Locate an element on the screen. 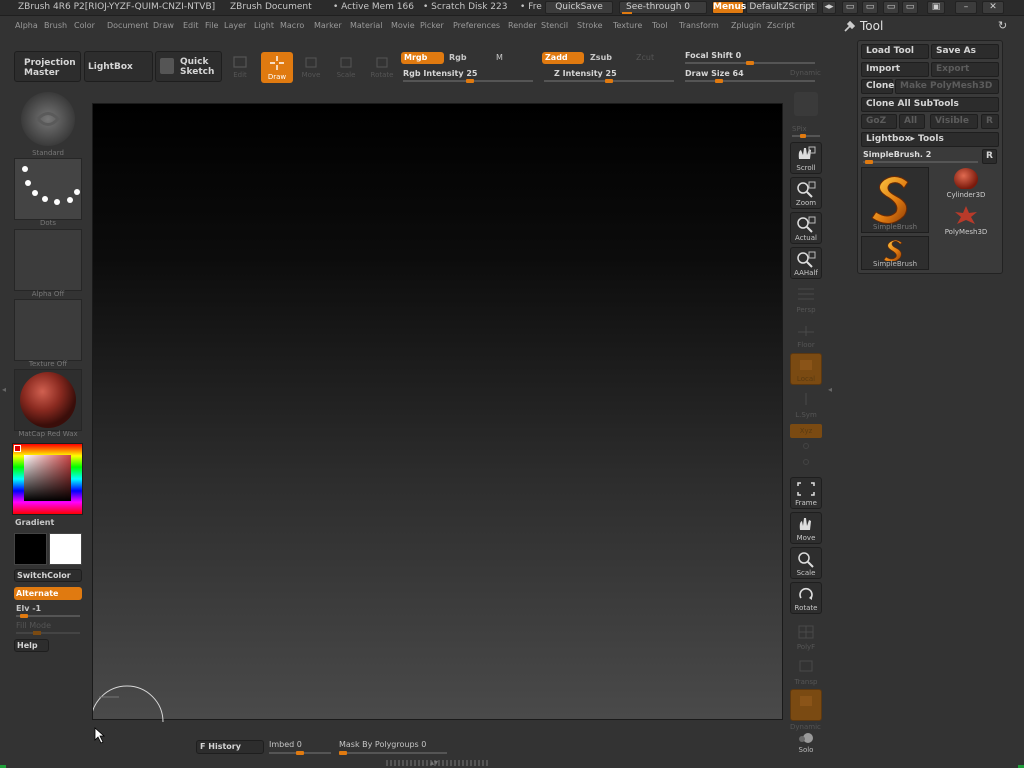 Image resolution: width=1024 pixels, height=768 pixels. move-view-button: Move is located at coordinates (806, 528).